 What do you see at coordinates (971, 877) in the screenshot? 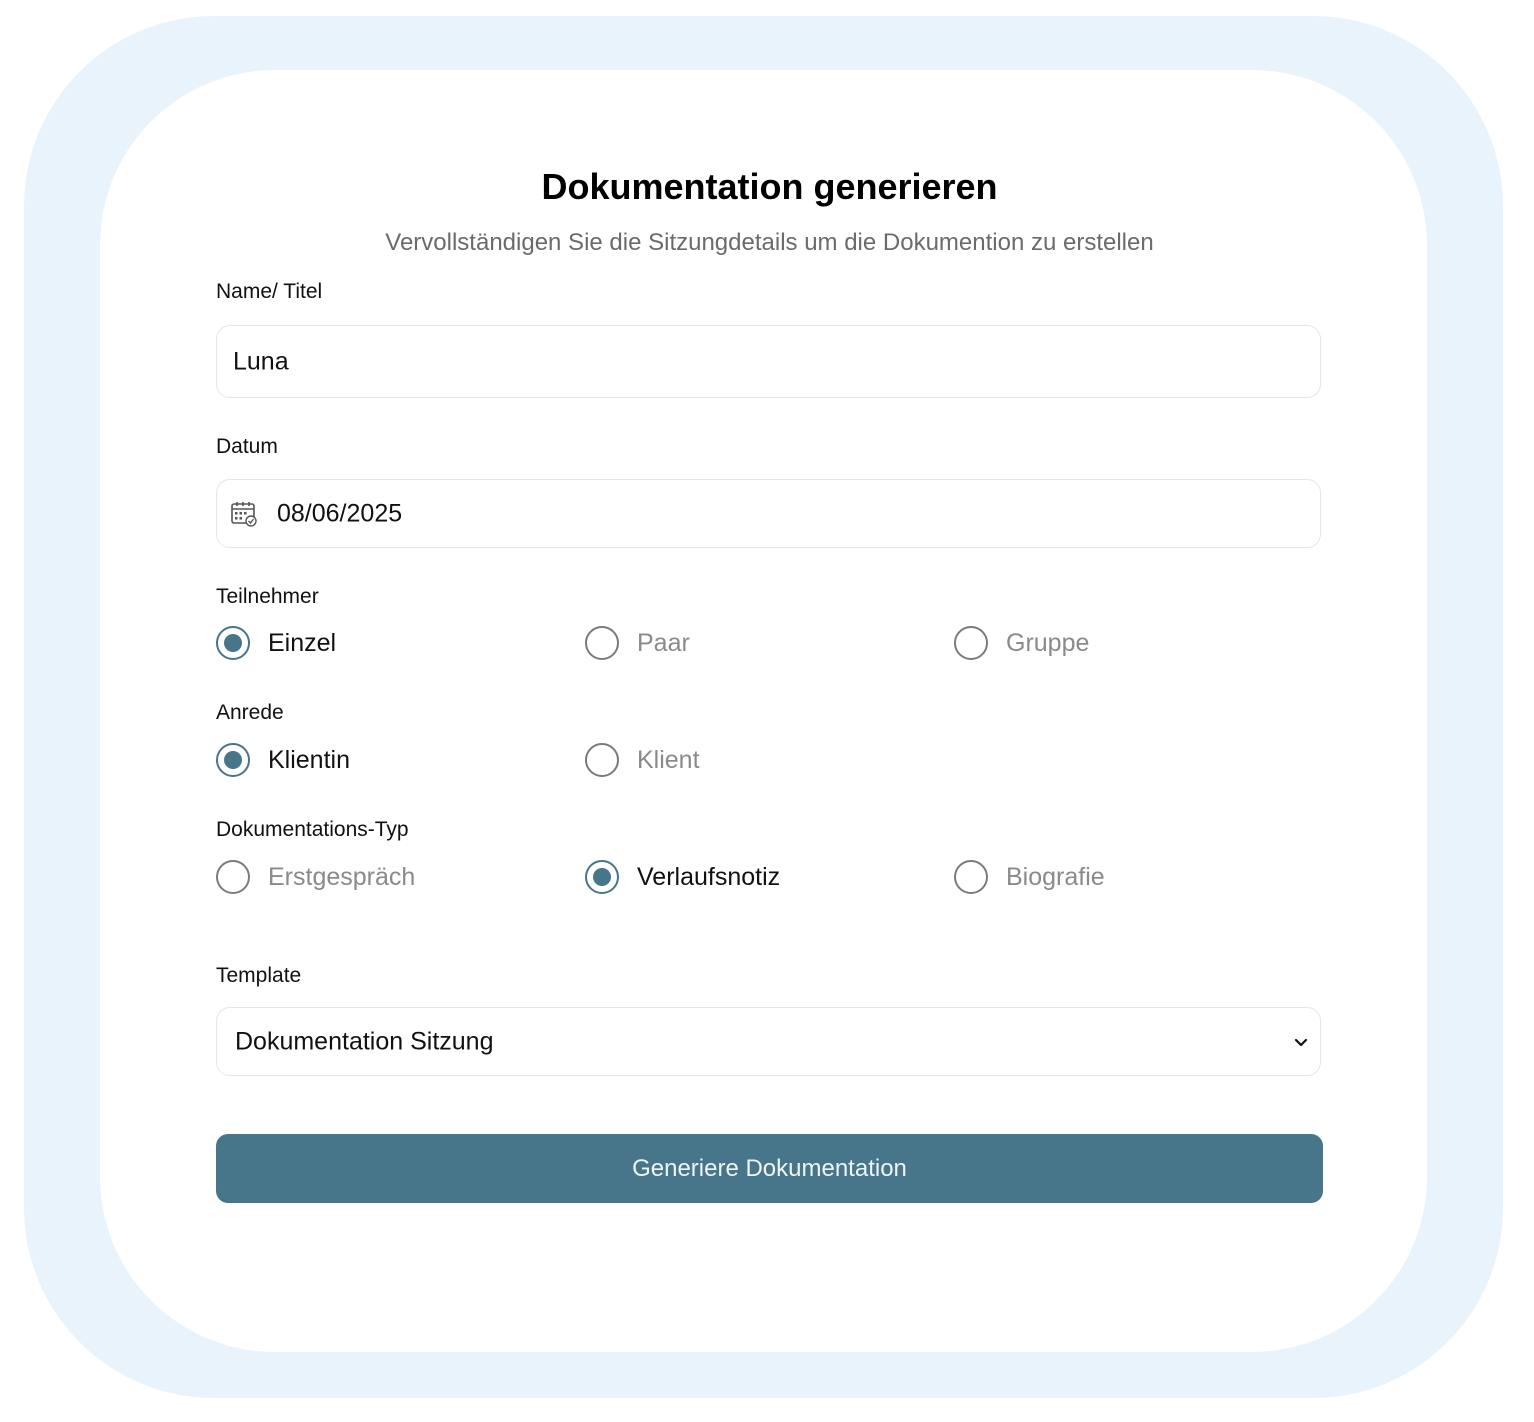
I see `radio-biografie-circle` at bounding box center [971, 877].